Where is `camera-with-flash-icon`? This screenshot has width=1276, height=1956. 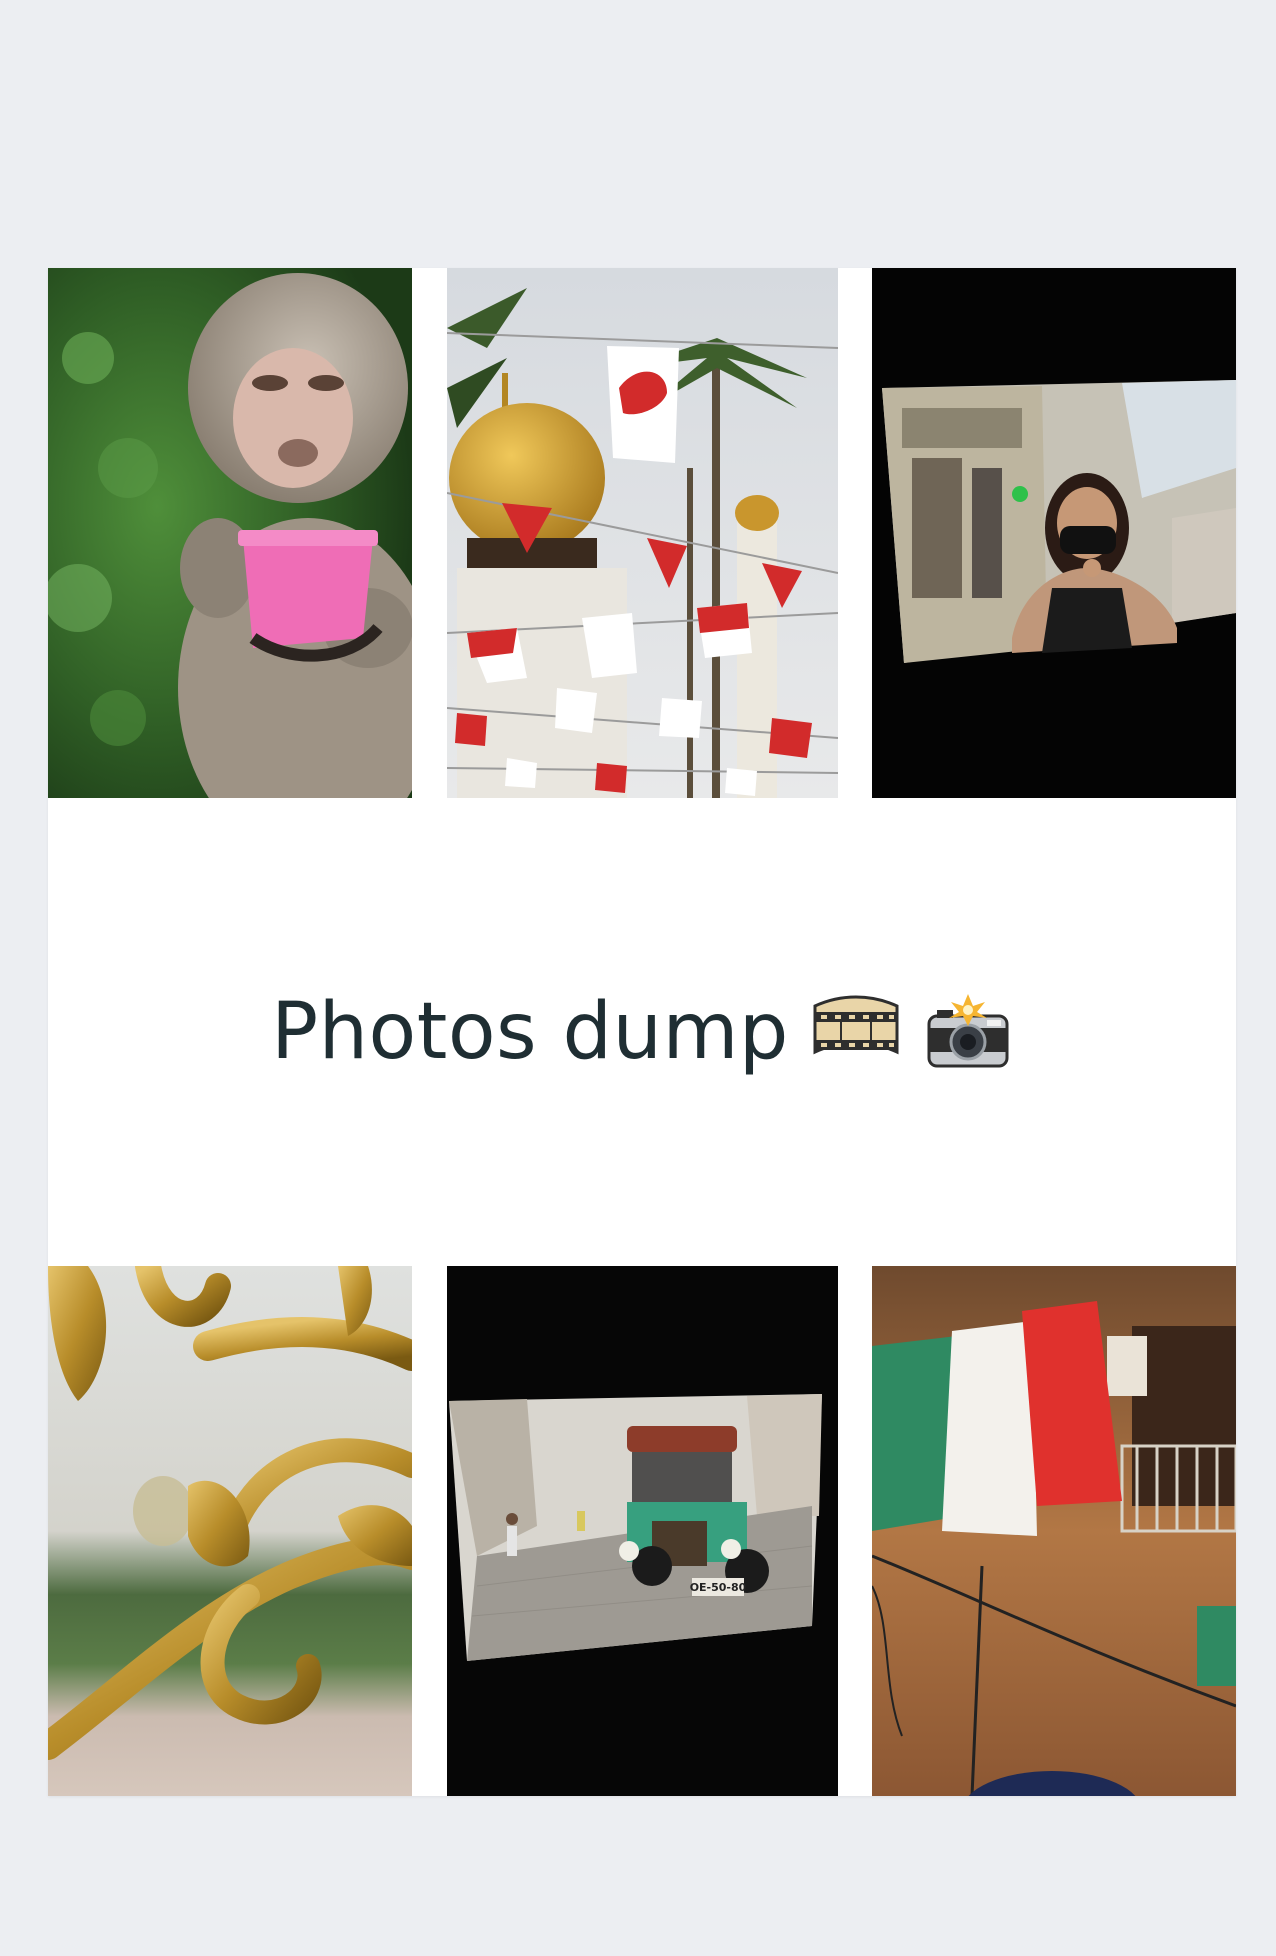 camera-with-flash-icon is located at coordinates (968, 1032).